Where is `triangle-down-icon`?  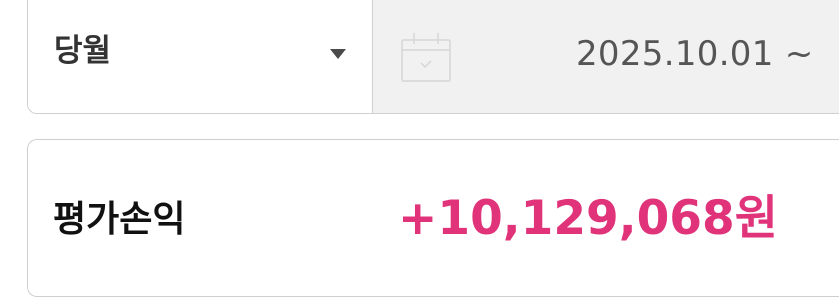
triangle-down-icon is located at coordinates (338, 54).